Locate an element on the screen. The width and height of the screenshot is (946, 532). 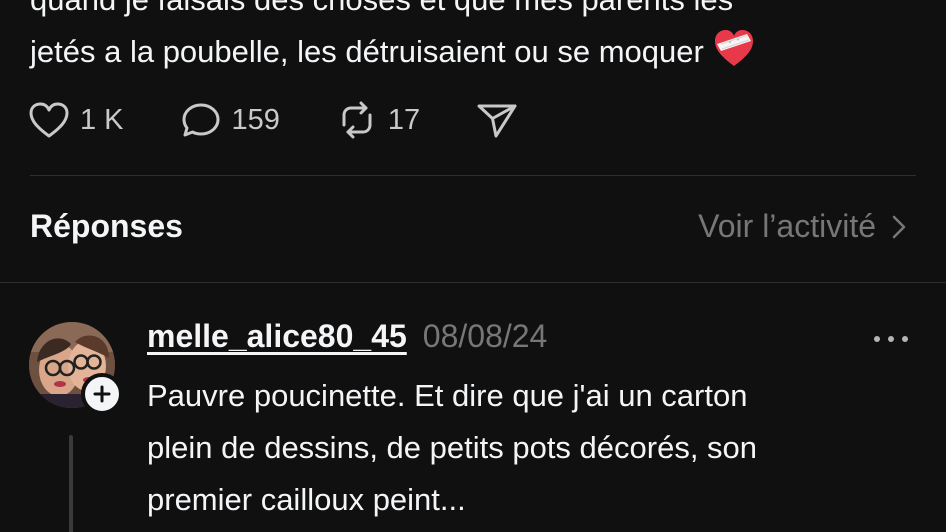
view-activity-label: Voir l’activité is located at coordinates (787, 226).